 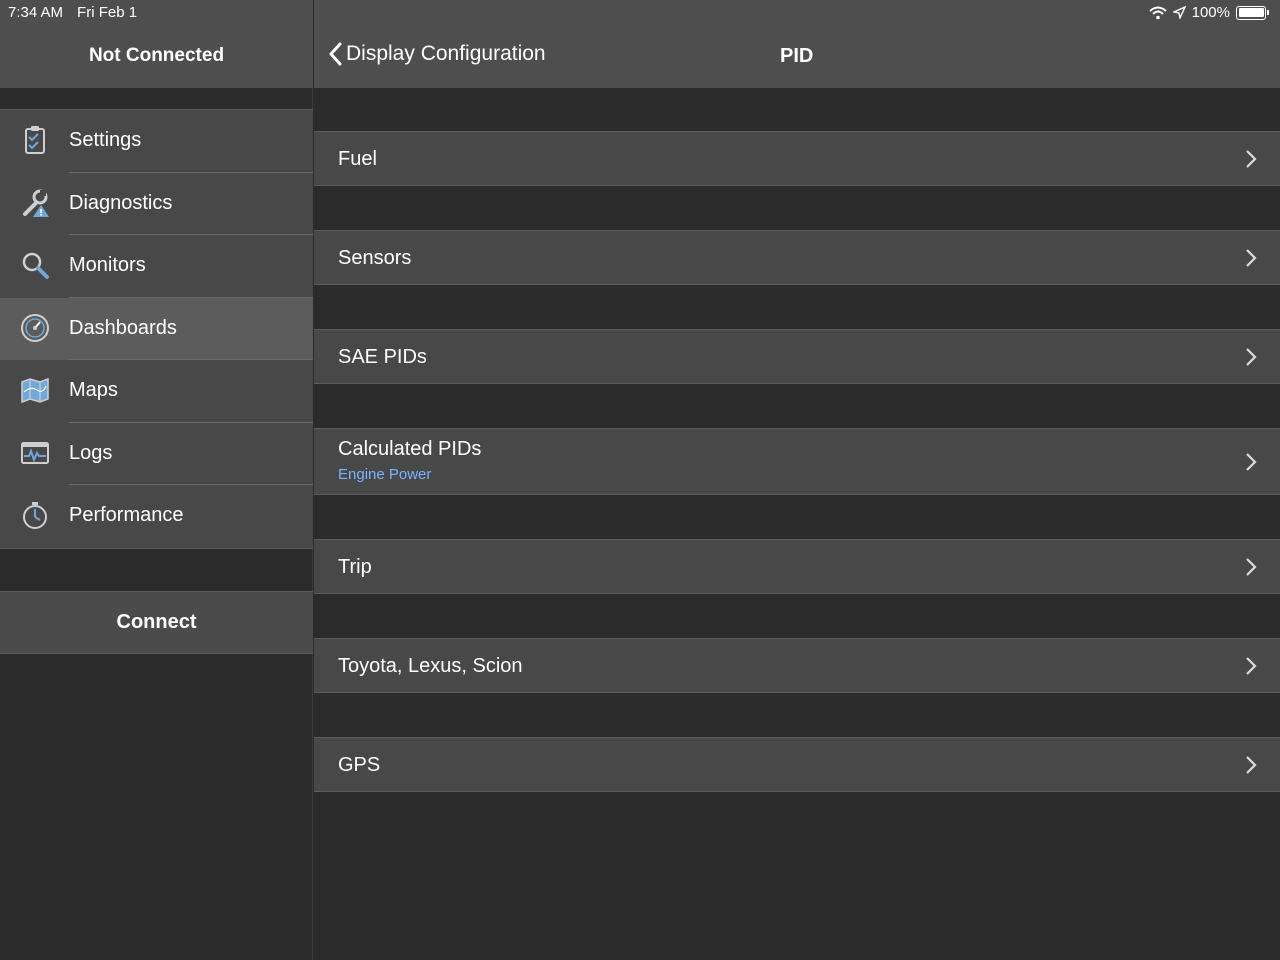 I want to click on list-item-sae-pids: SAE PIDs, so click(x=797, y=356).